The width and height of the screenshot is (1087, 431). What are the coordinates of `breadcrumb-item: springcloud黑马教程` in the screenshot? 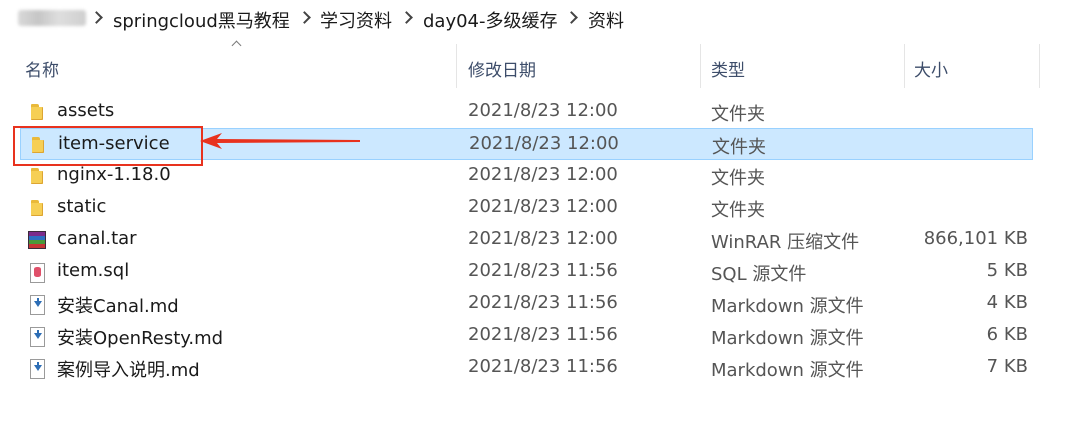 It's located at (201, 20).